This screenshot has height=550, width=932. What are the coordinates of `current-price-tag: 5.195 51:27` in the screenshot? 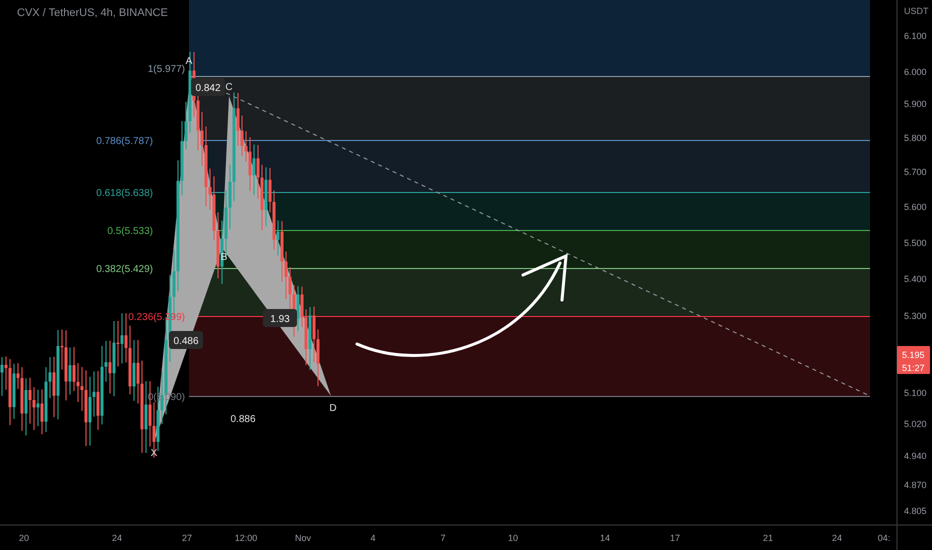 It's located at (913, 360).